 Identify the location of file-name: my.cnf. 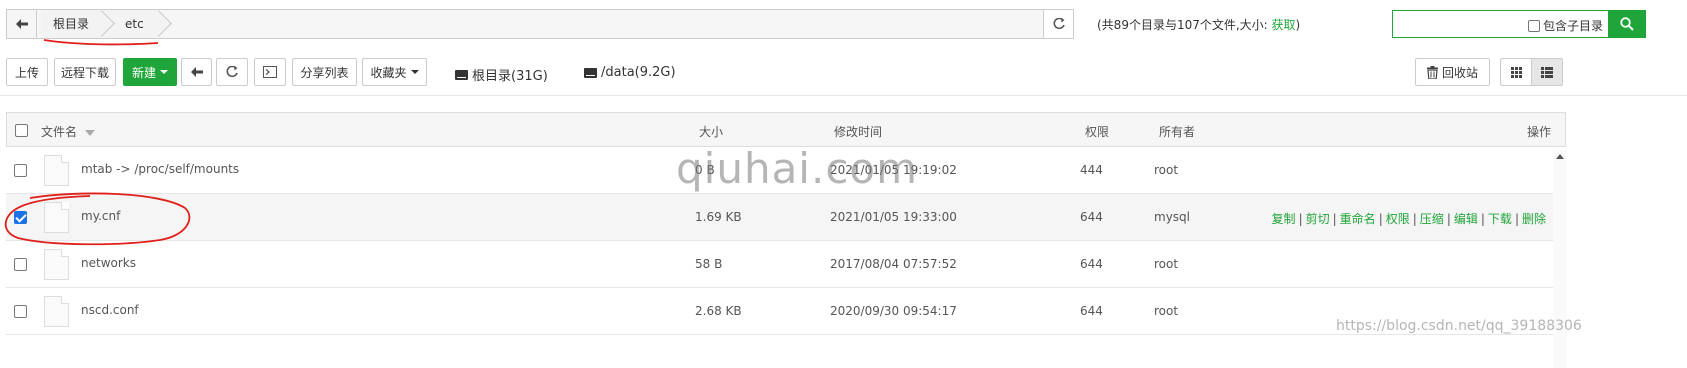
(100, 216).